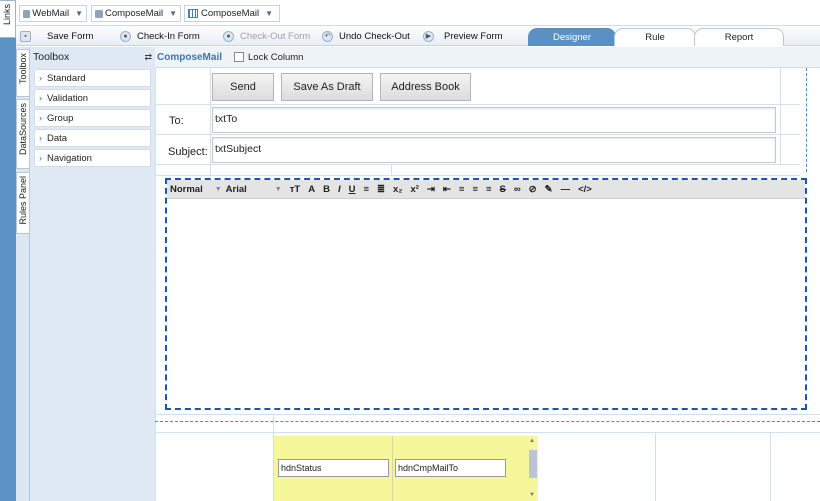 The image size is (820, 501). I want to click on tab-designer: Designer, so click(572, 37).